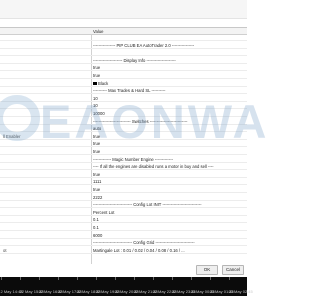 The image size is (320, 296). I want to click on row-value: auto, so click(97, 128).